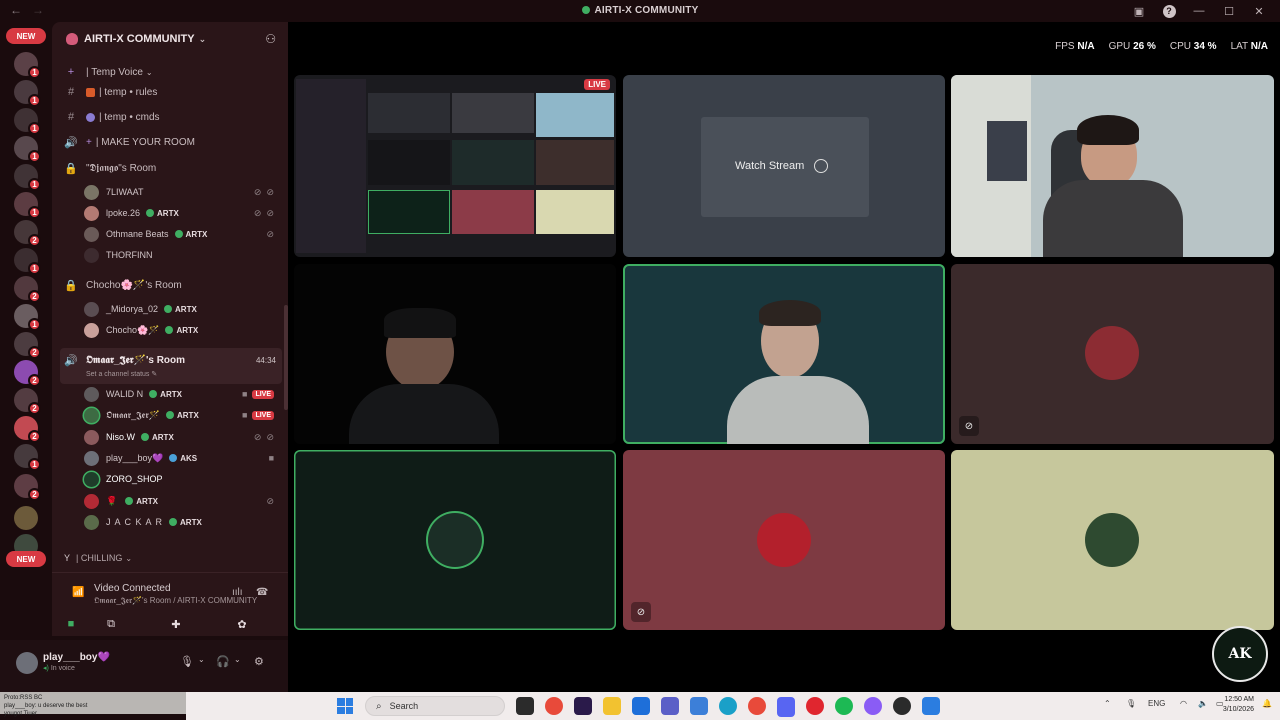 Image resolution: width=1280 pixels, height=720 pixels. What do you see at coordinates (263, 415) in the screenshot?
I see `live-badge: LIVE` at bounding box center [263, 415].